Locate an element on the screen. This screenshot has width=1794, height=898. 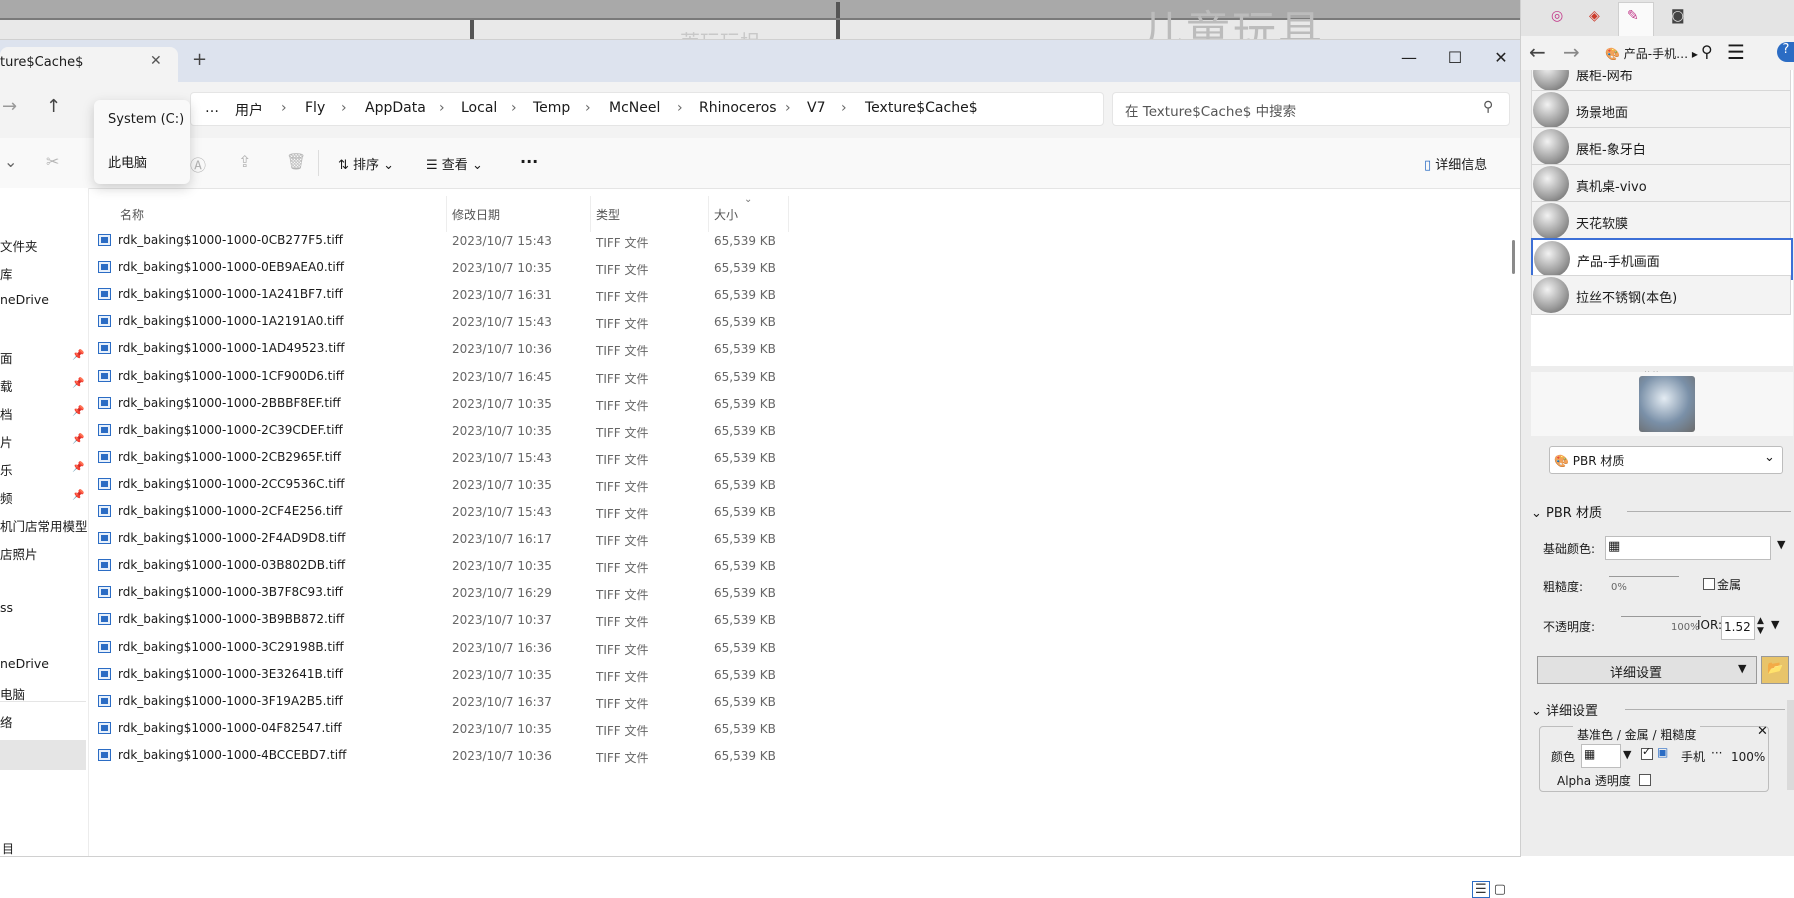
sidebar-item: ss is located at coordinates (6, 607).